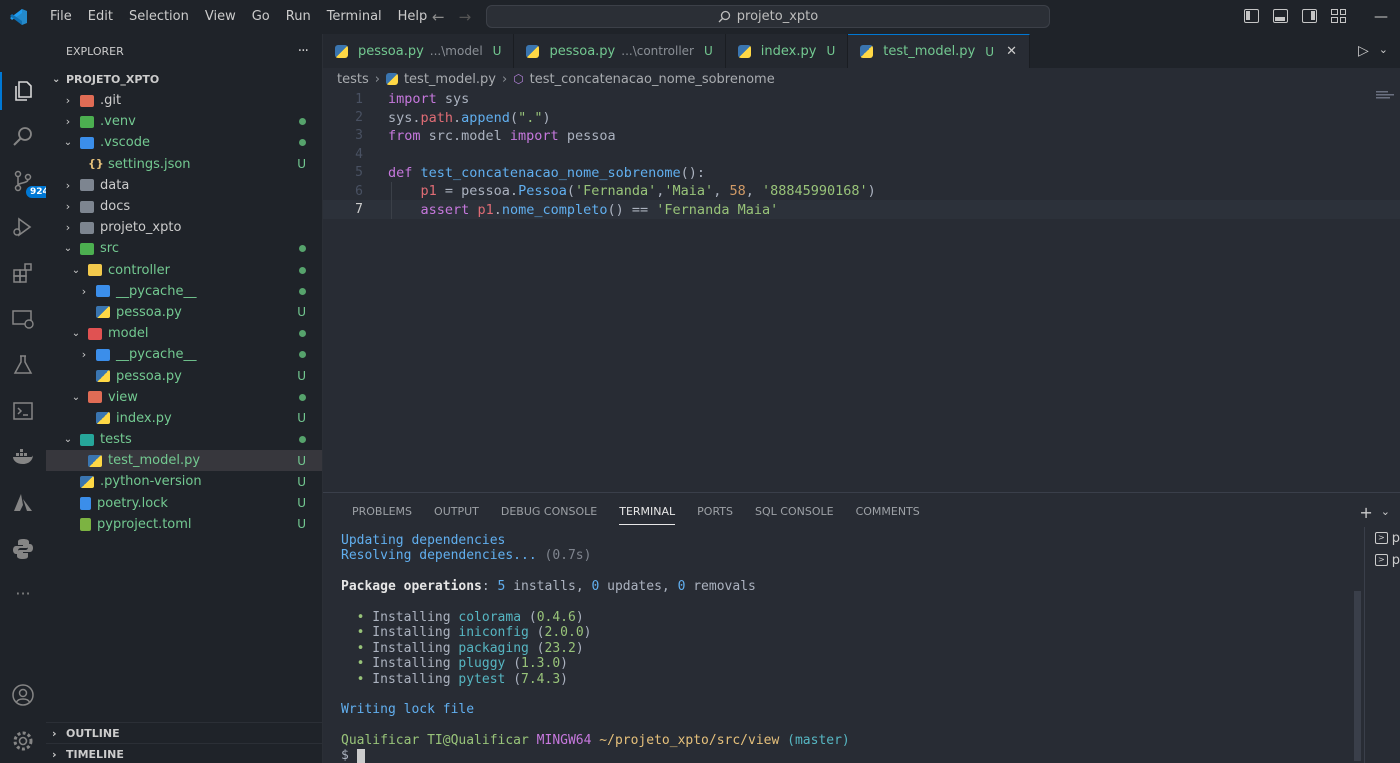  What do you see at coordinates (184, 397) in the screenshot?
I see `tree-item: ⌄ view` at bounding box center [184, 397].